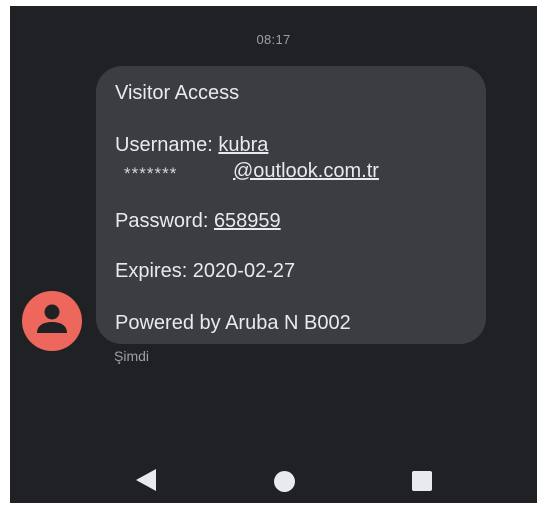 The width and height of the screenshot is (547, 509). Describe the element at coordinates (422, 481) in the screenshot. I see `recents-square-icon` at that location.